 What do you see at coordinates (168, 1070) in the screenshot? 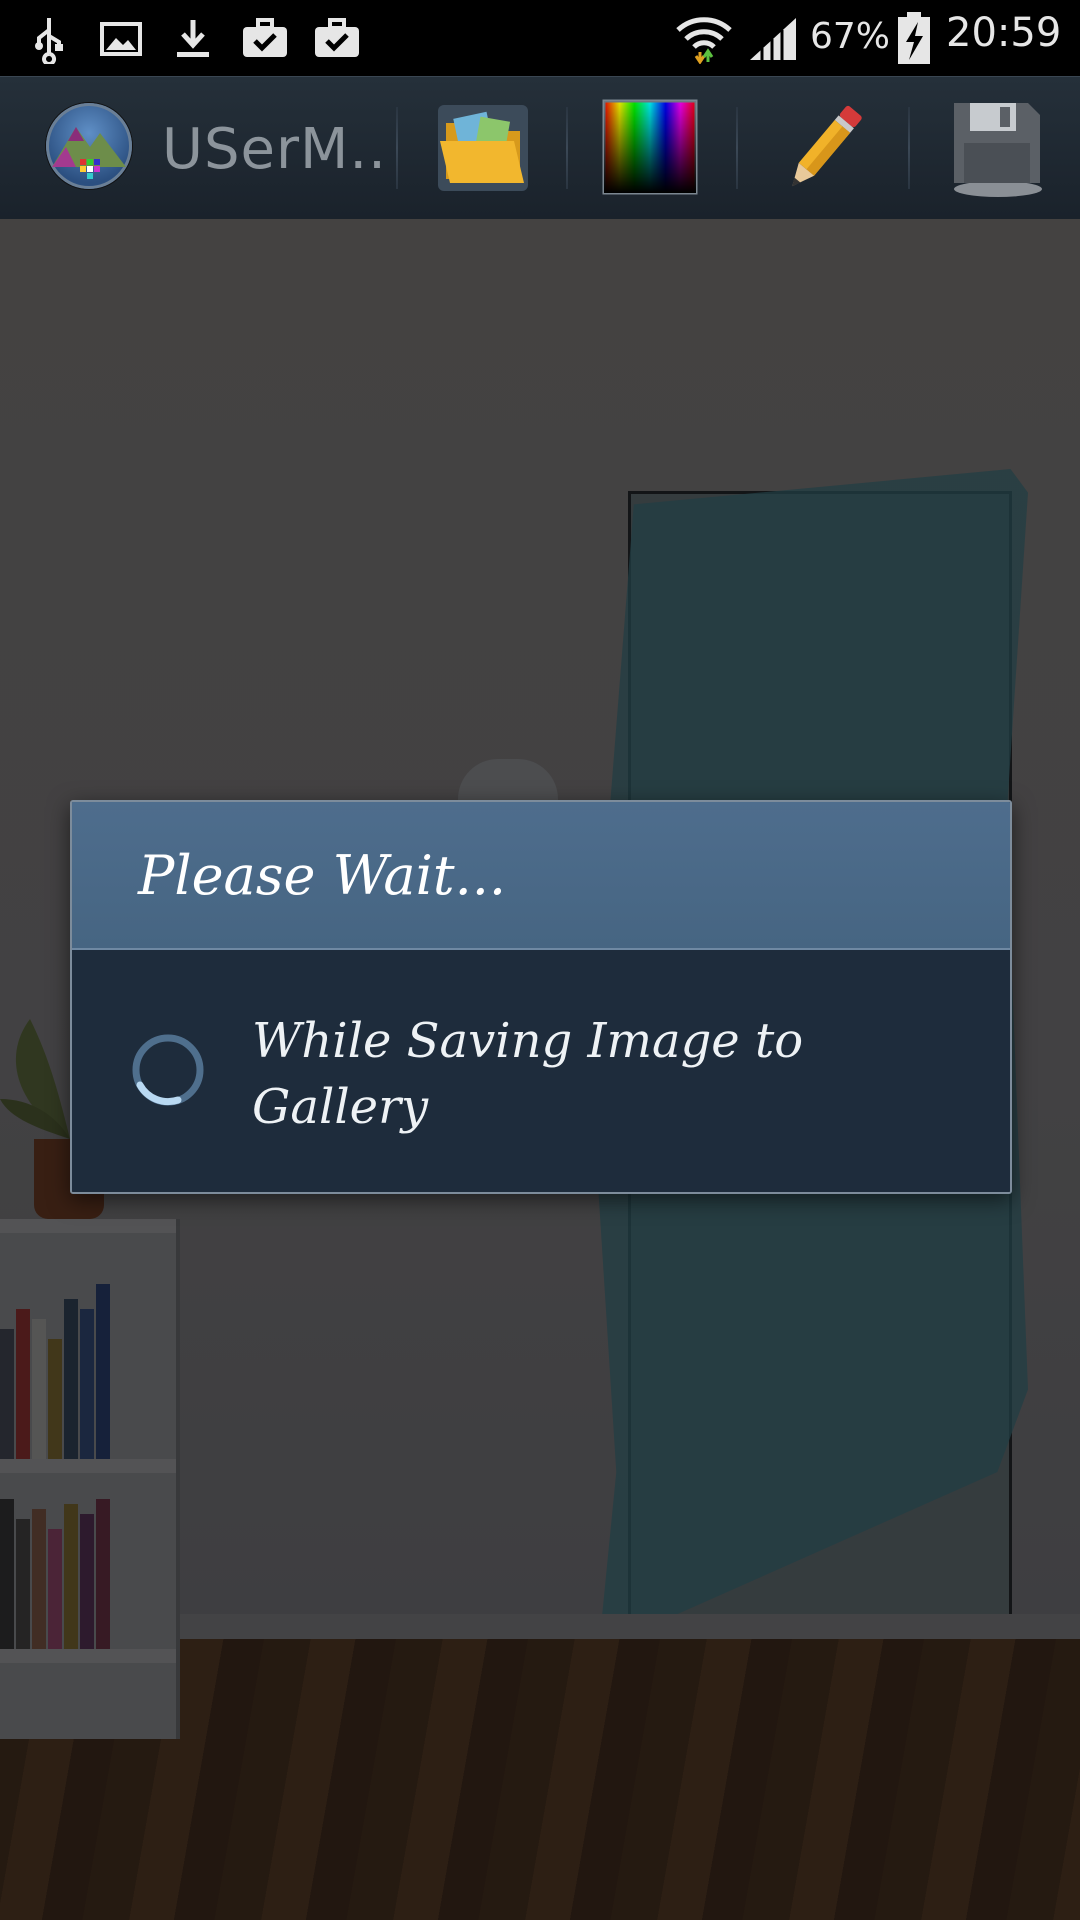
I see `loading-spinner-icon` at bounding box center [168, 1070].